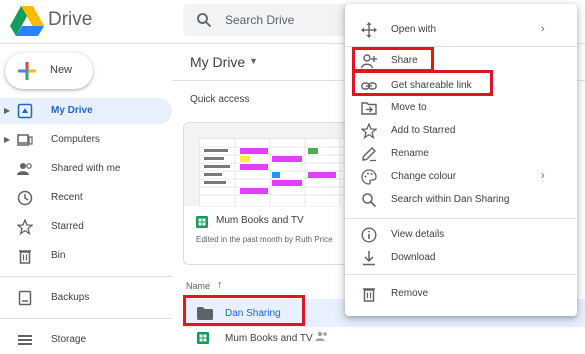  I want to click on menu-item-label: Download, so click(413, 257).